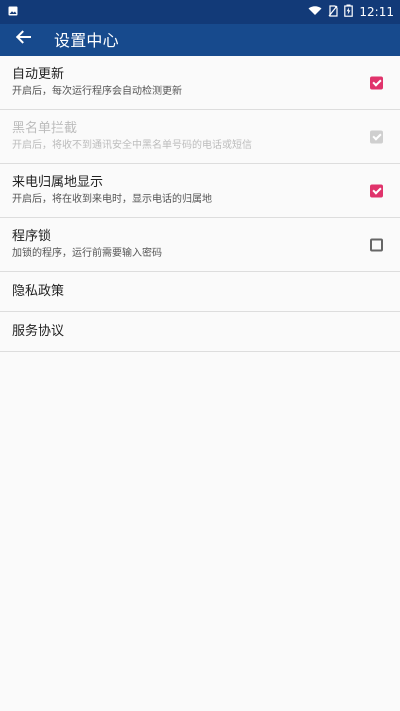  I want to click on setting-title: 自动更新, so click(38, 74).